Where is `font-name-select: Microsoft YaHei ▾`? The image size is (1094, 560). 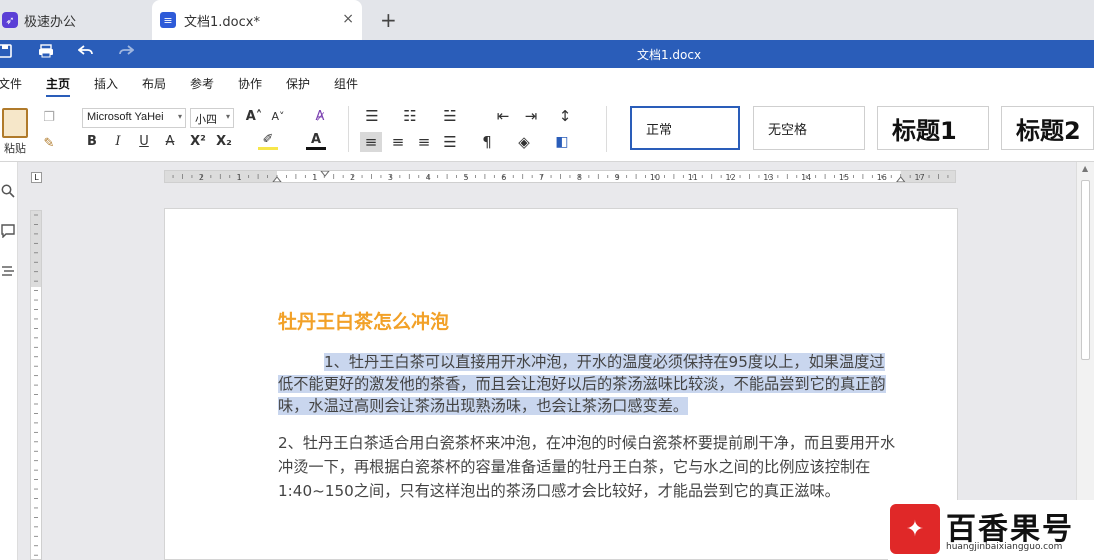
font-name-select: Microsoft YaHei ▾ is located at coordinates (134, 118).